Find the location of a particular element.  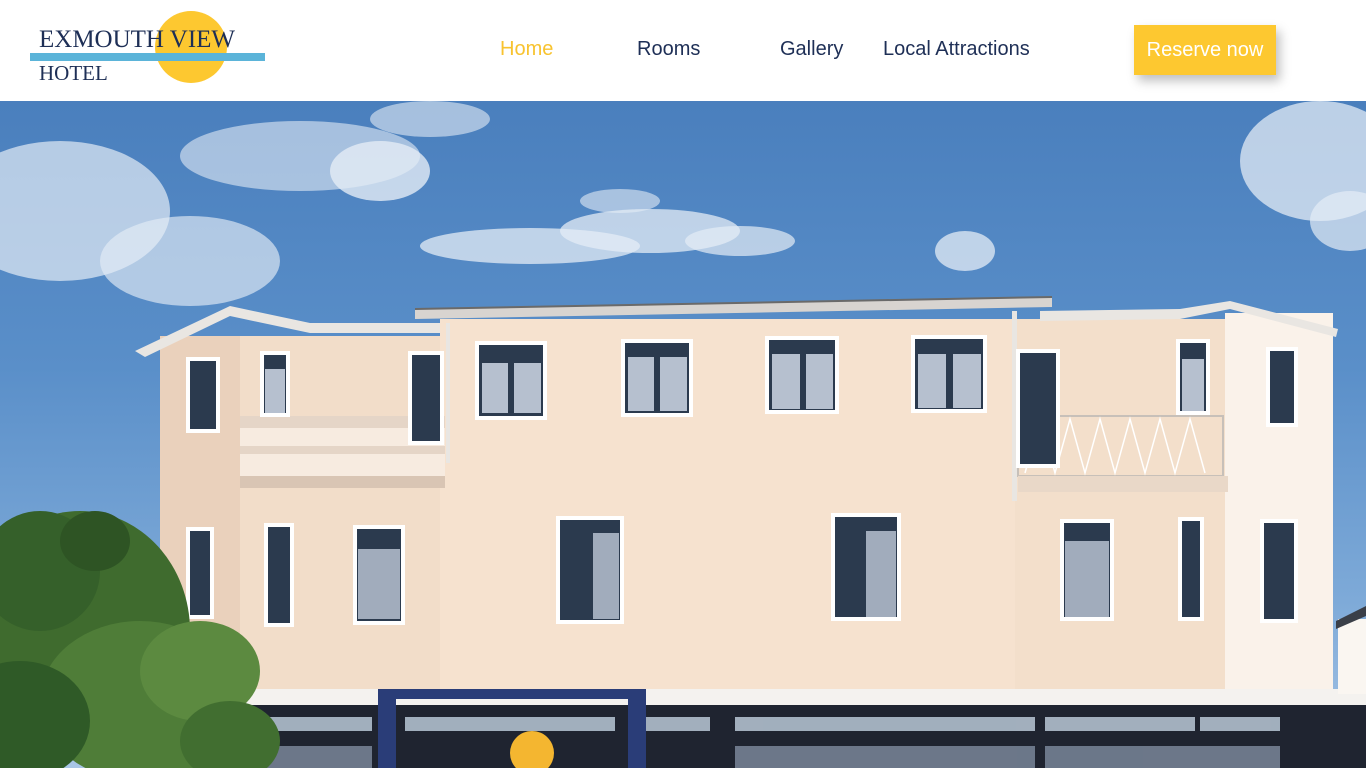

nav-home: Home is located at coordinates (526, 49).